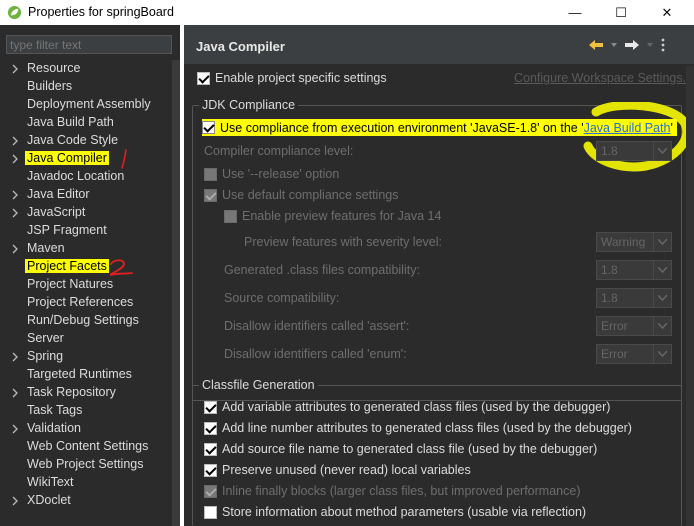  I want to click on preview-severity-label: Preview features with severity level:, so click(343, 242).